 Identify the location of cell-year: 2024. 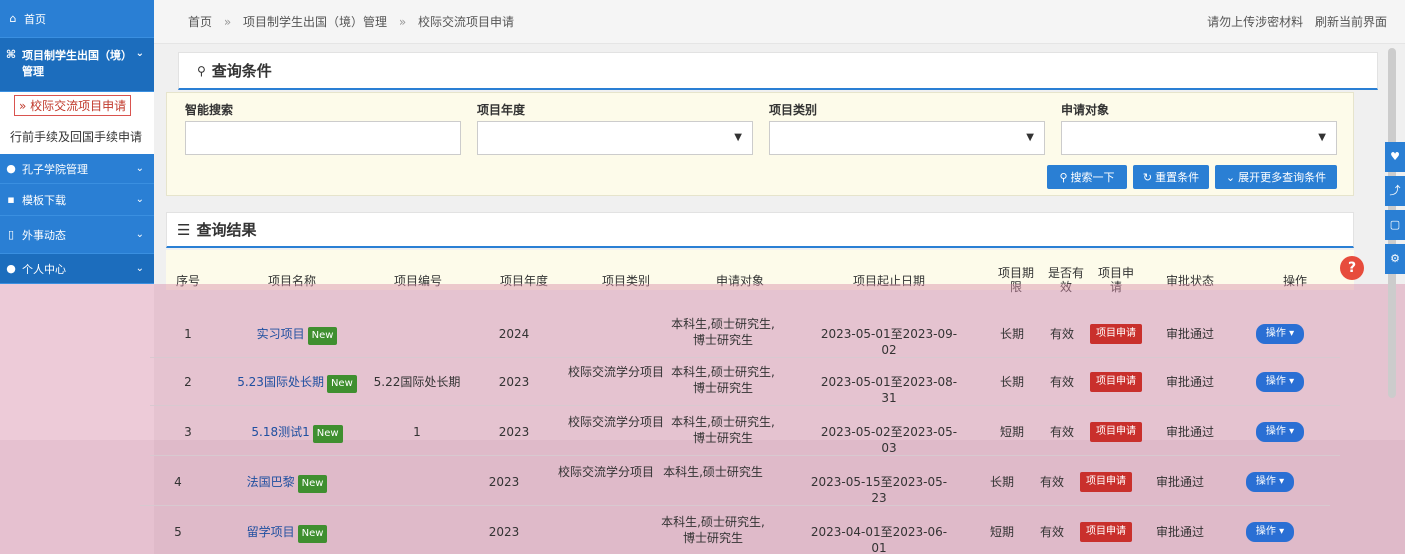
(514, 334).